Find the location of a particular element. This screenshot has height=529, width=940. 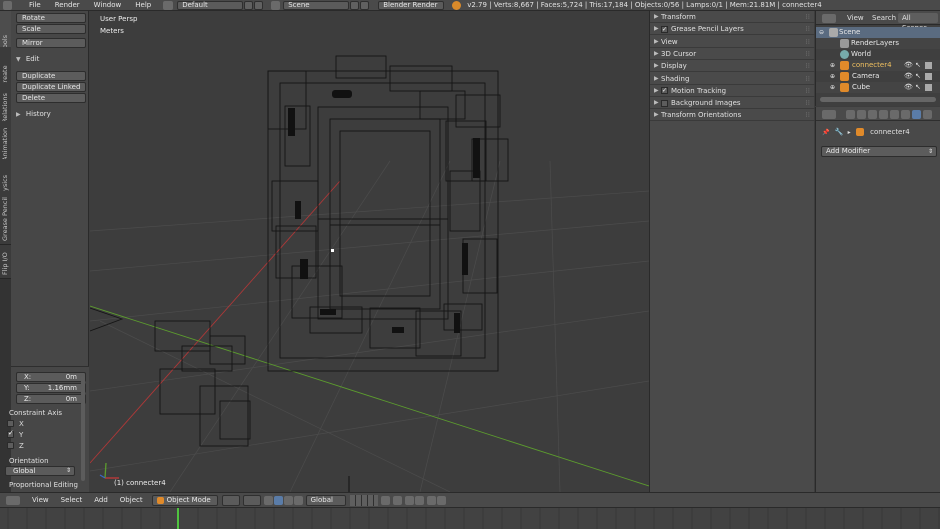

interaction-mode-select: Object Mode is located at coordinates (184, 500).